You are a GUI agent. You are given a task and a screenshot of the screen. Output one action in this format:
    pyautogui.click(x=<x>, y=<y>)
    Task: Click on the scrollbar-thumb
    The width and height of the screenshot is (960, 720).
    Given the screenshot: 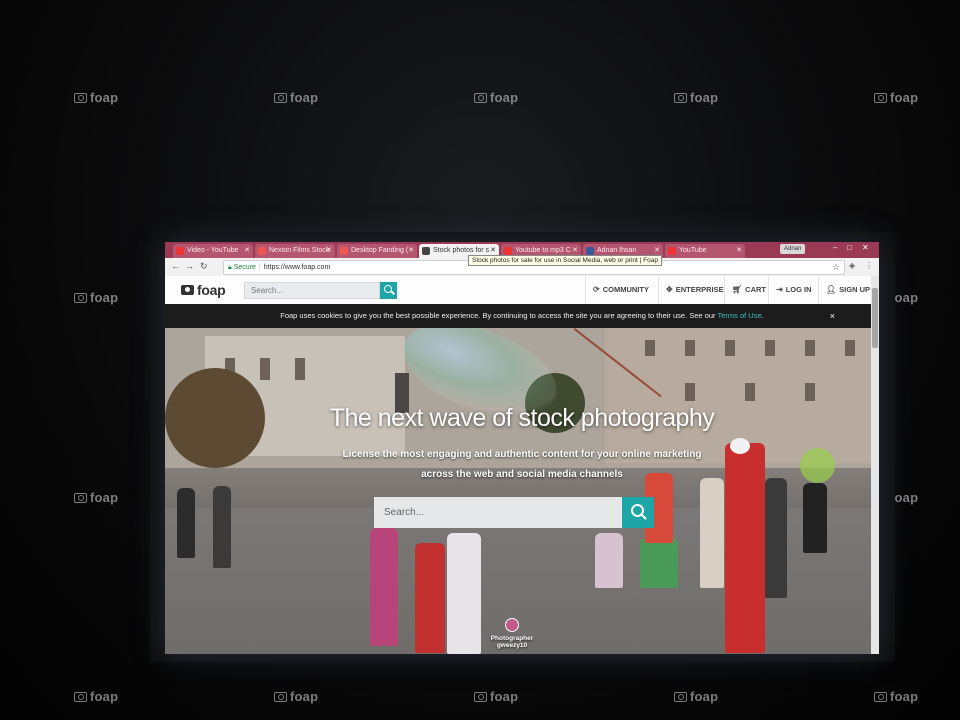 What is the action you would take?
    pyautogui.click(x=875, y=318)
    